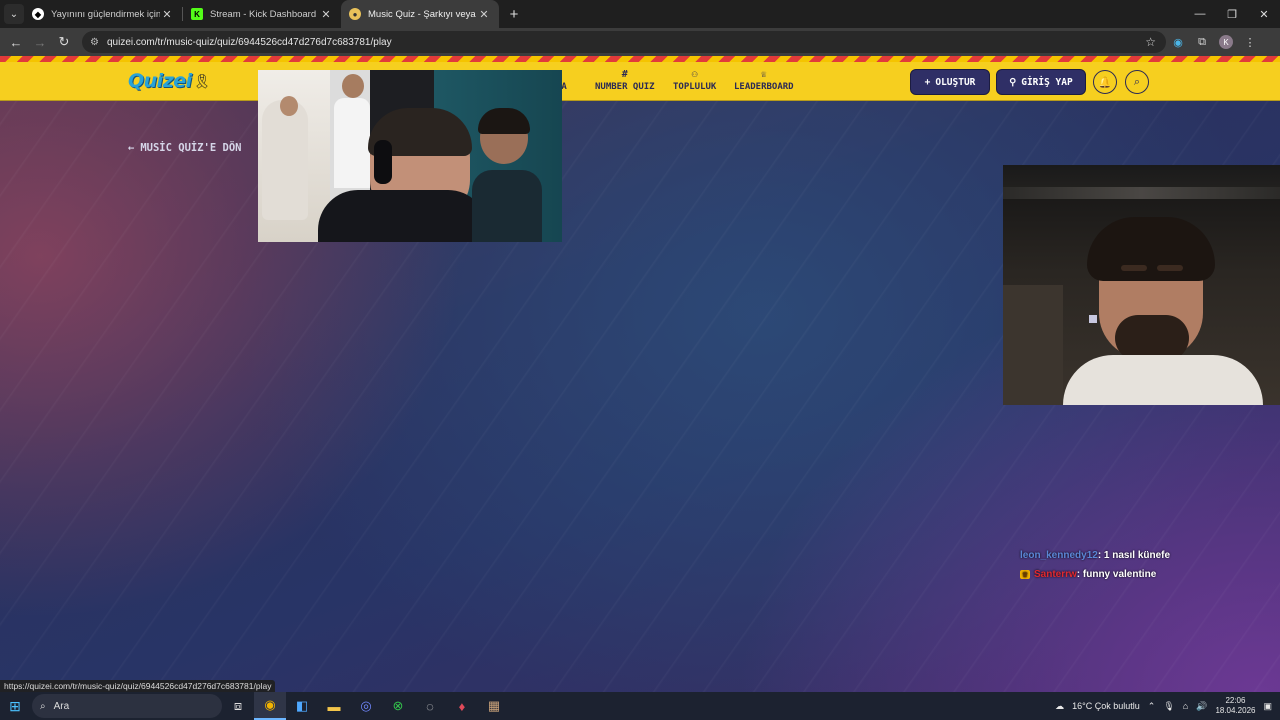  I want to click on nav-item-number-quiz: # NUMBER QUIZ, so click(625, 80).